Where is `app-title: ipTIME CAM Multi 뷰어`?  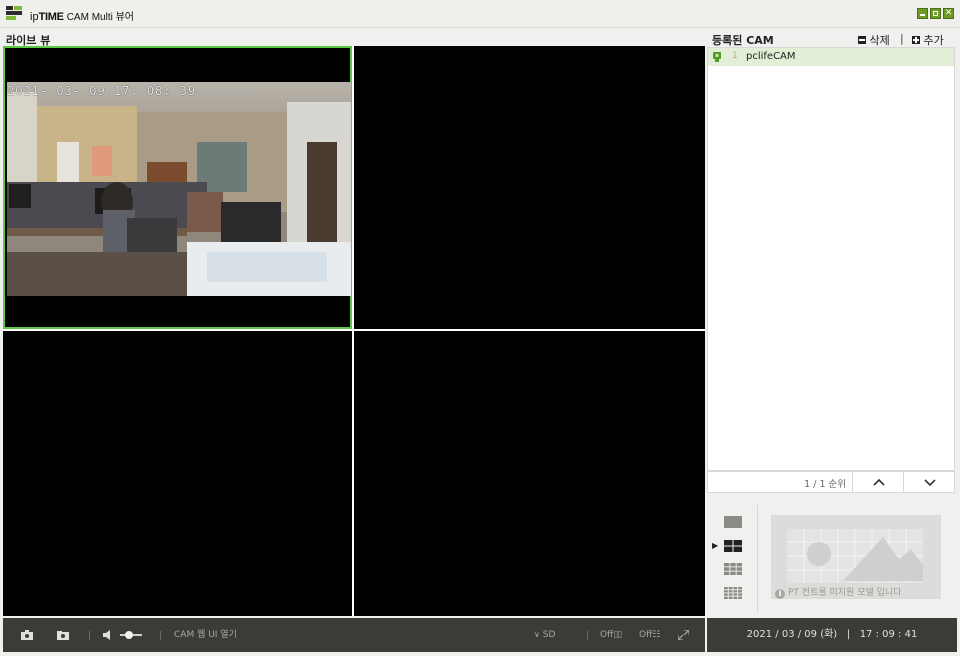 app-title: ipTIME CAM Multi 뷰어 is located at coordinates (82, 17).